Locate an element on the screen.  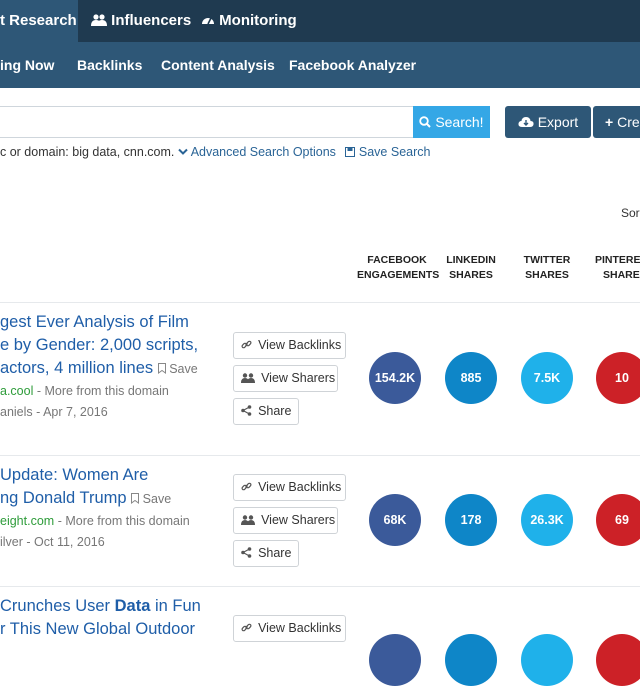
article-author-date: ilver - Oct 11, 2016 is located at coordinates (52, 542).